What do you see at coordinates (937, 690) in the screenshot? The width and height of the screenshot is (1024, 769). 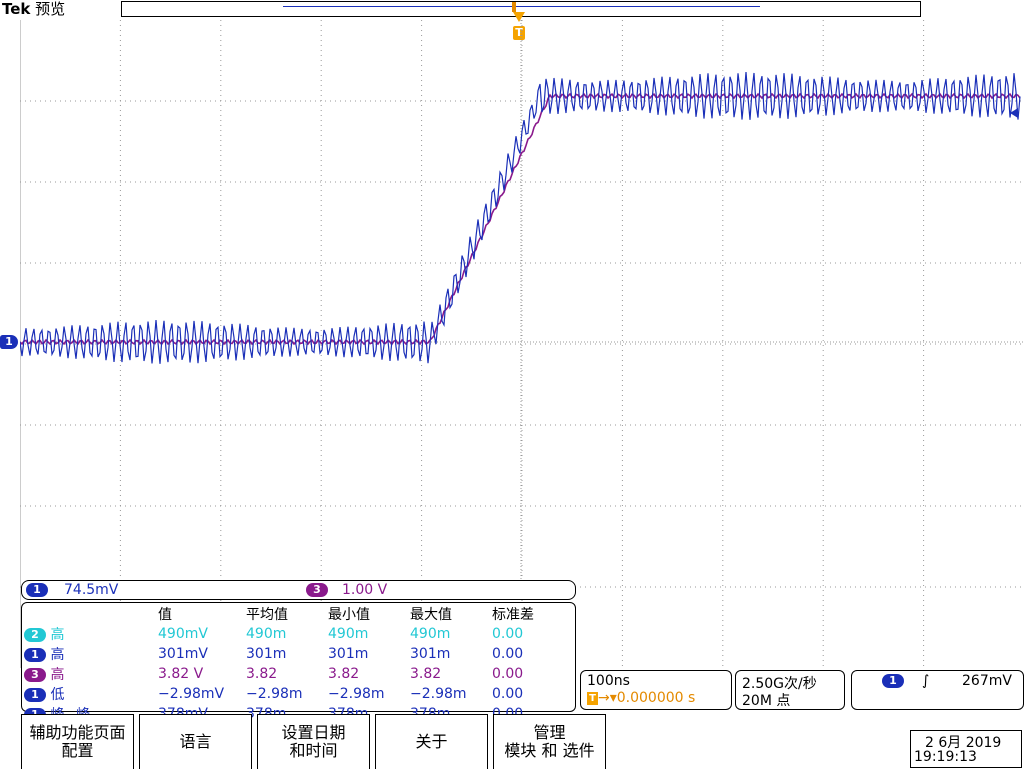 I see `trigger-panel: 1 ∫ 267mV` at bounding box center [937, 690].